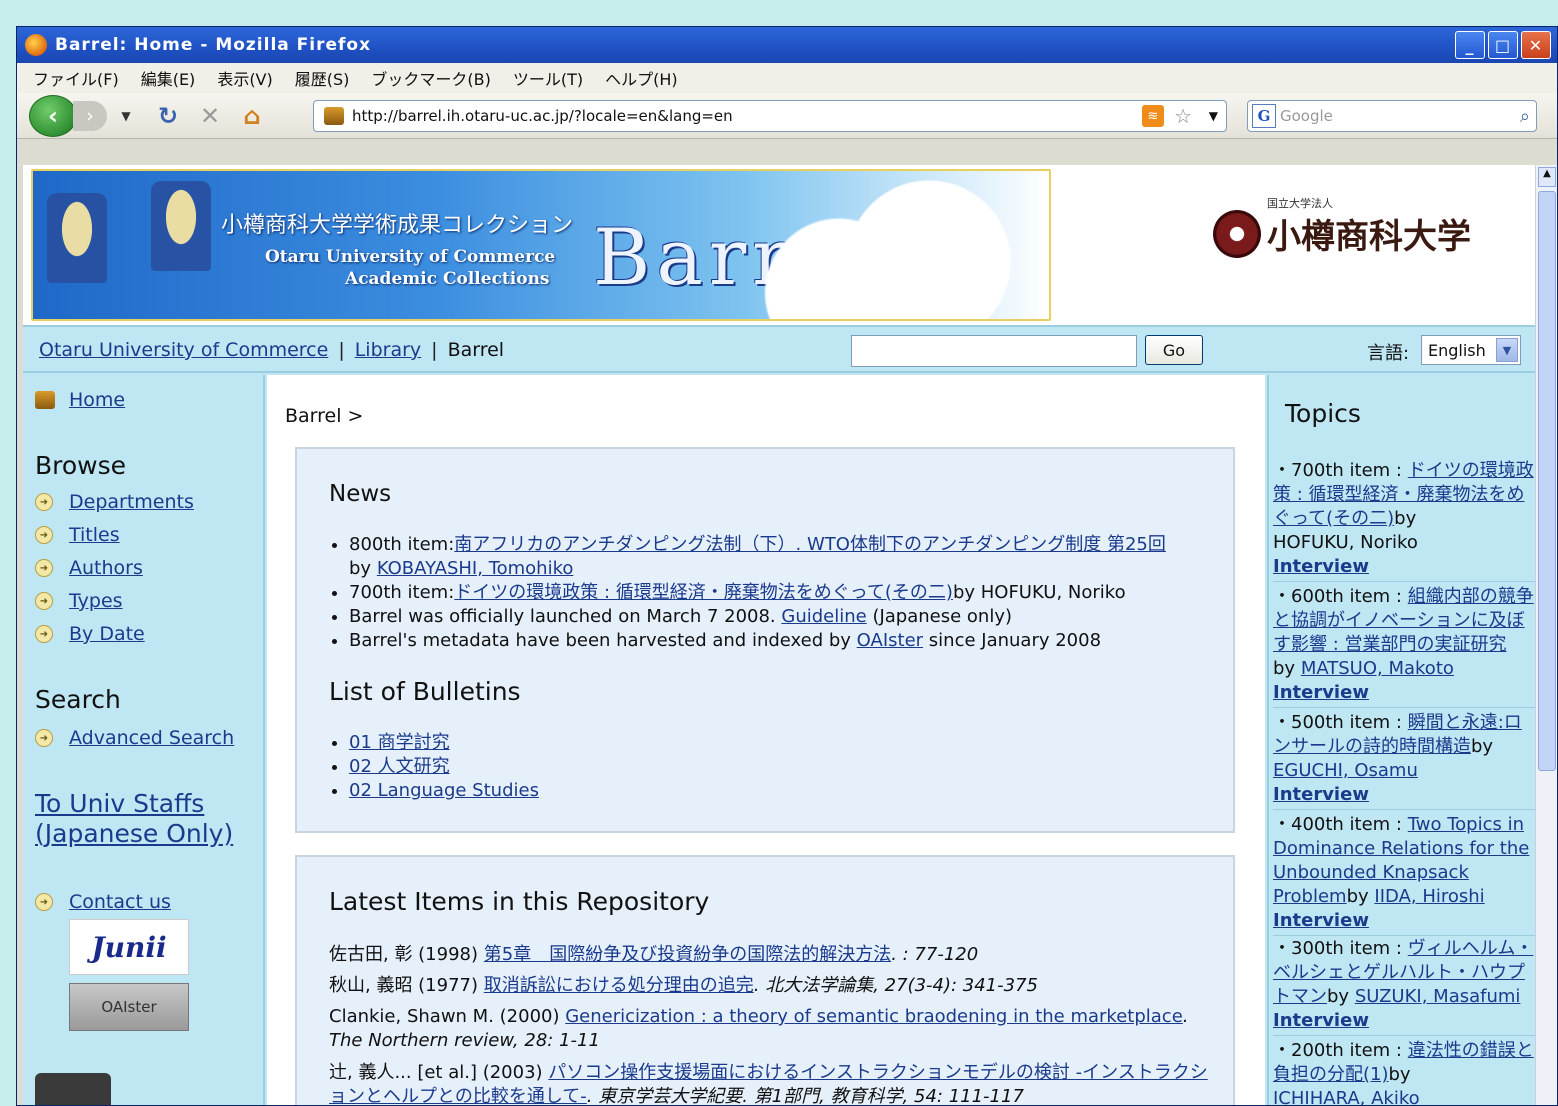 The image size is (1558, 1106). What do you see at coordinates (1525, 116) in the screenshot?
I see `search-icon: ⌕` at bounding box center [1525, 116].